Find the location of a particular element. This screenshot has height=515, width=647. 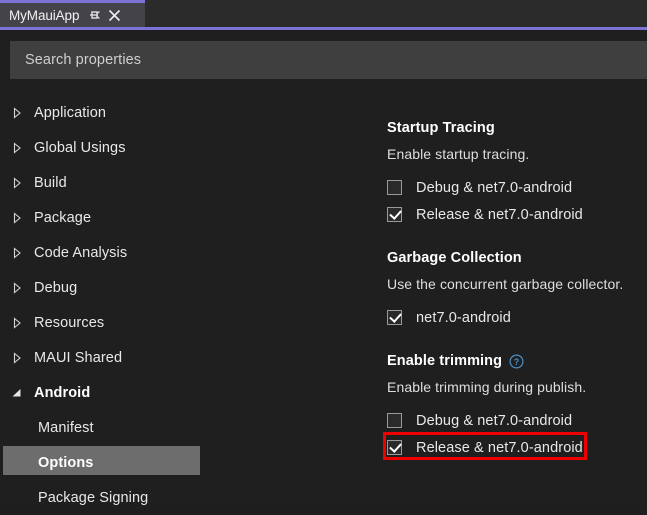

sidebar-item-maui-shared: MAUI Shared is located at coordinates (185, 357).